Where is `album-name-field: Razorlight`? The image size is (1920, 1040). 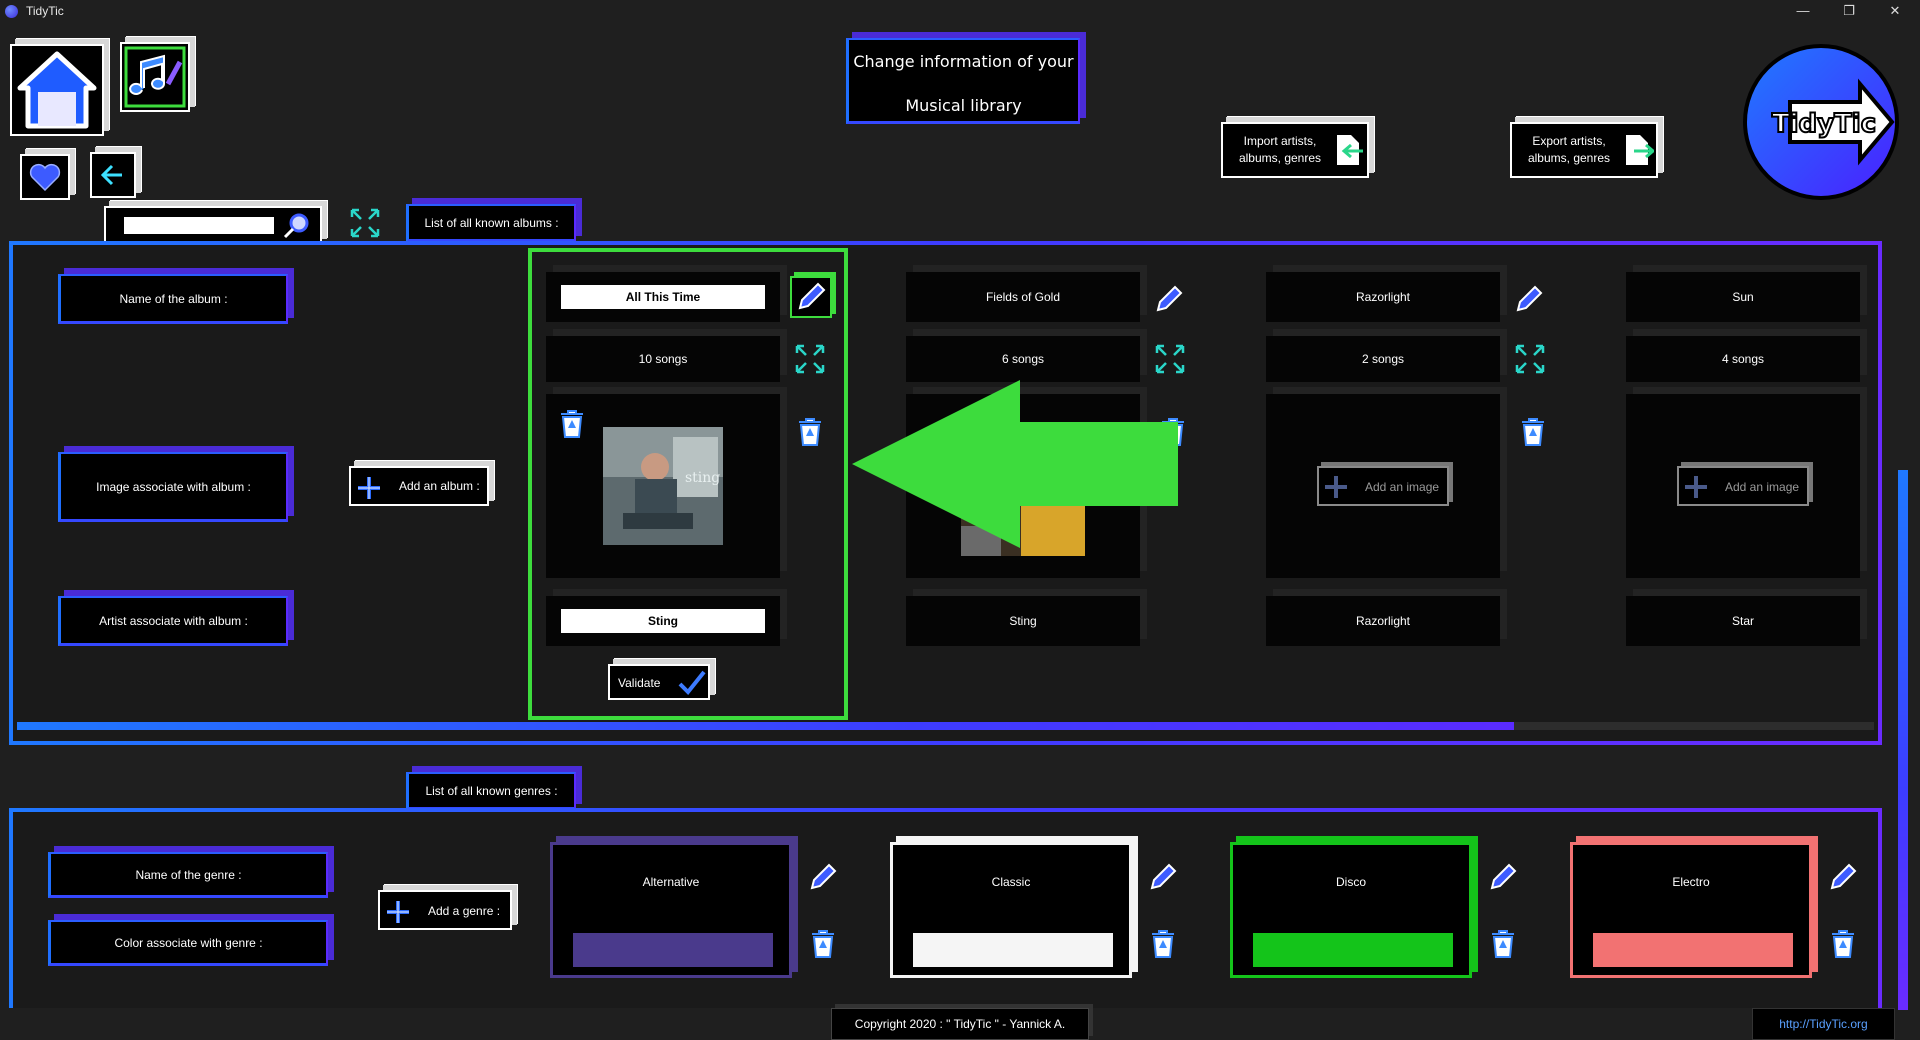 album-name-field: Razorlight is located at coordinates (1383, 297).